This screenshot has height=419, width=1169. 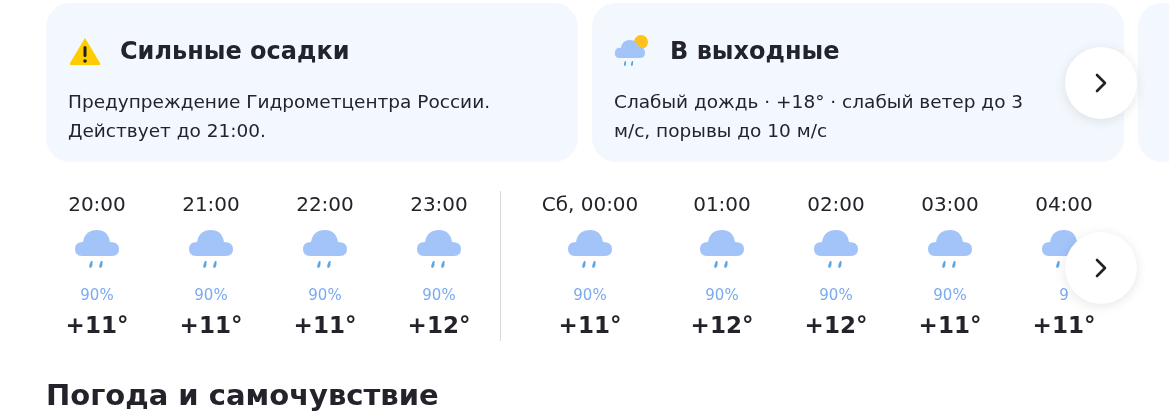 What do you see at coordinates (1064, 204) in the screenshot?
I see `hour-time: 04:00` at bounding box center [1064, 204].